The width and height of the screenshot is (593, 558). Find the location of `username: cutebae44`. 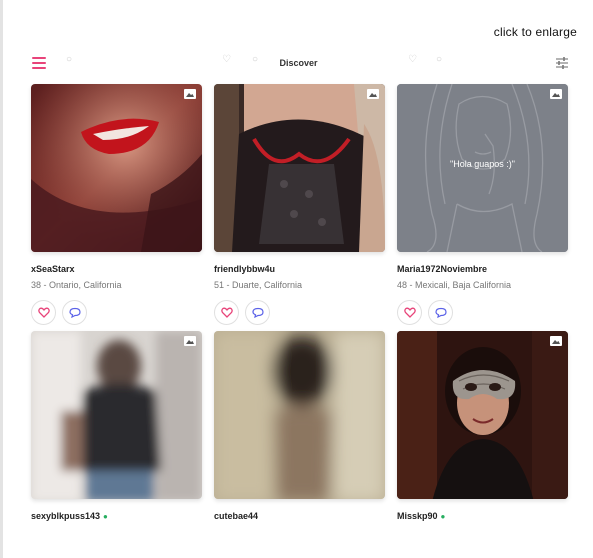

username: cutebae44 is located at coordinates (299, 516).